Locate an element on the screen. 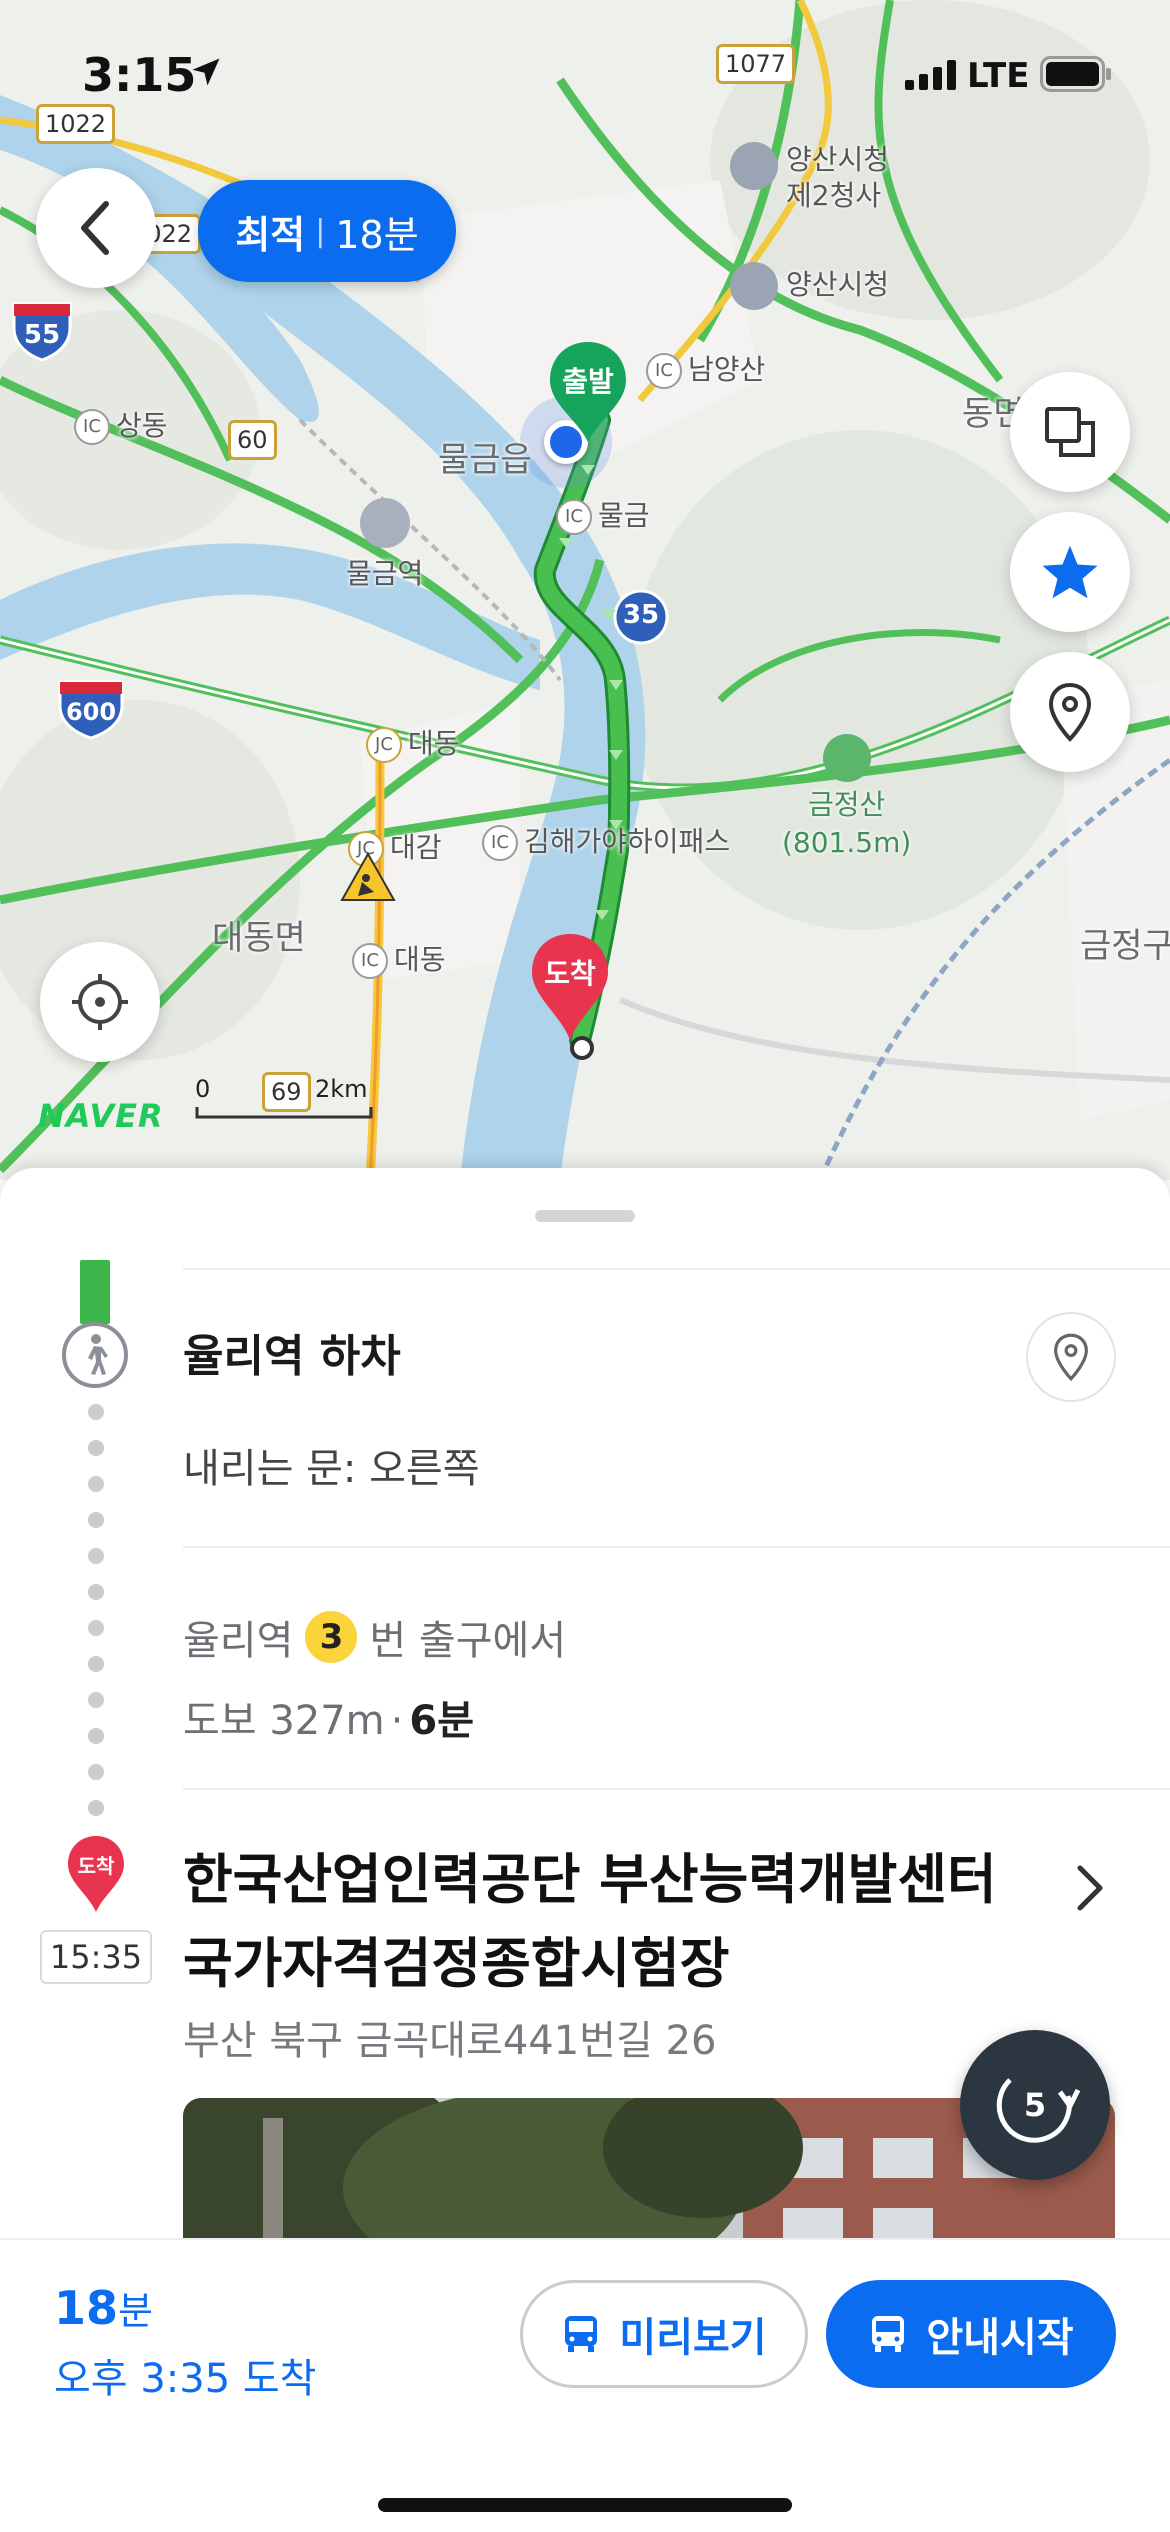 This screenshot has width=1170, height=2532. sheet-drag-handle is located at coordinates (585, 1216).